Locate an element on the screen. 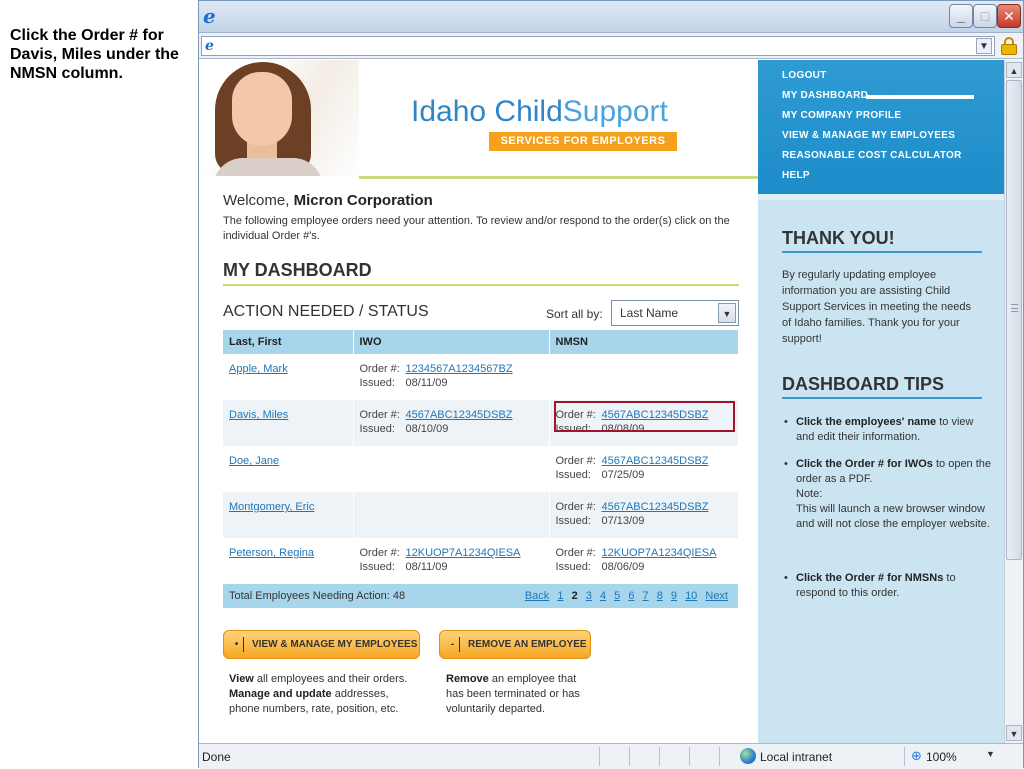 This screenshot has width=1024, height=769. column-header-name: Last, First is located at coordinates (288, 342).